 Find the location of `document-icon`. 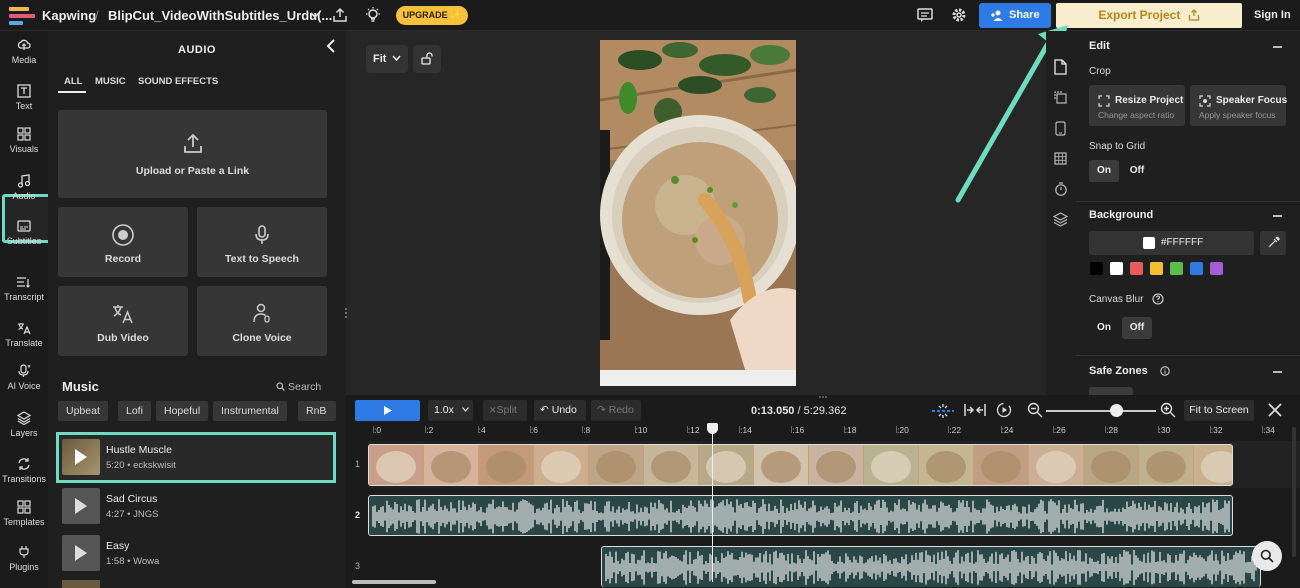

document-icon is located at coordinates (1060, 67).